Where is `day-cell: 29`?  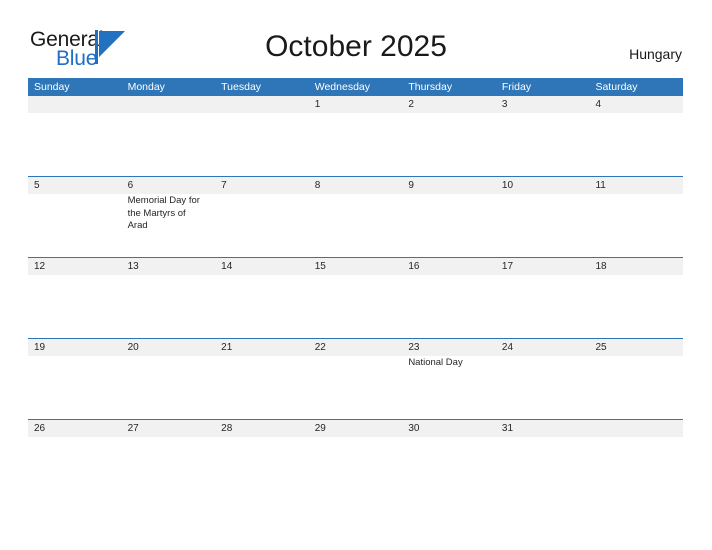 day-cell: 29 is located at coordinates (356, 434).